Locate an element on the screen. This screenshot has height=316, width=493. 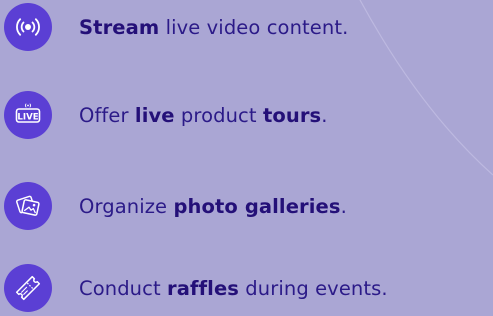
live-badge-label: LIVE is located at coordinates (27, 117).